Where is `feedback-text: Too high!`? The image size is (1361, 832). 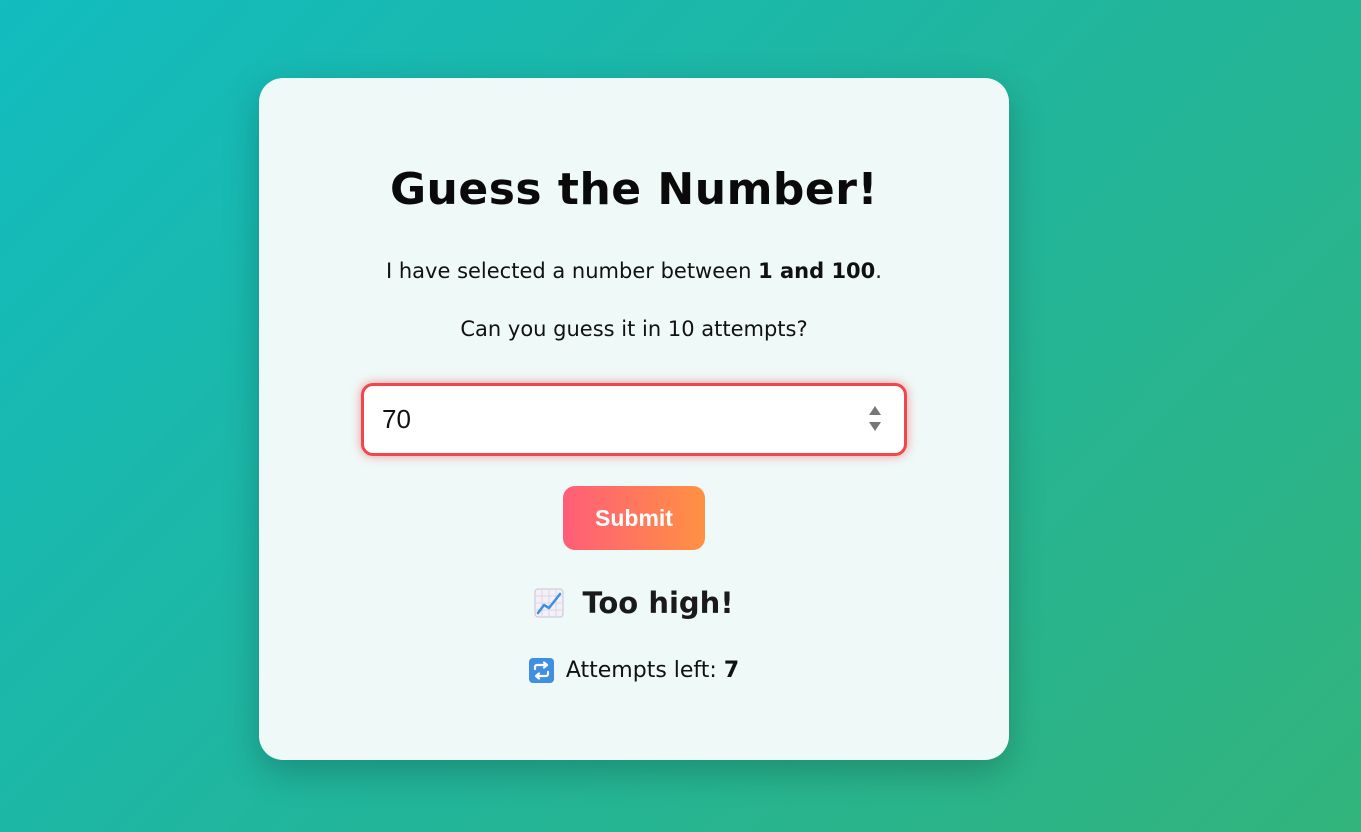 feedback-text: Too high! is located at coordinates (658, 603).